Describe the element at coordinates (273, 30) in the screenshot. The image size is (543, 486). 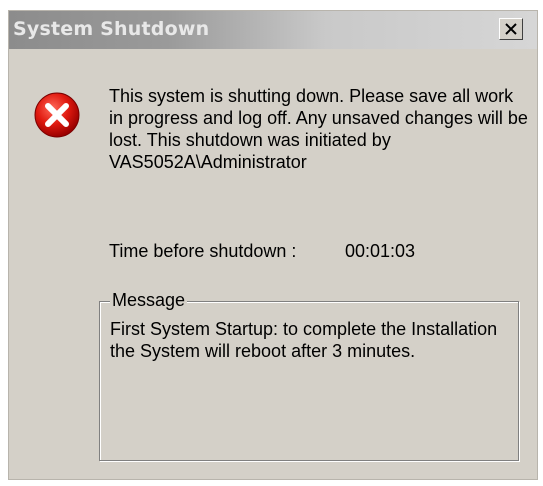
I see `title-bar: System Shutdown` at that location.